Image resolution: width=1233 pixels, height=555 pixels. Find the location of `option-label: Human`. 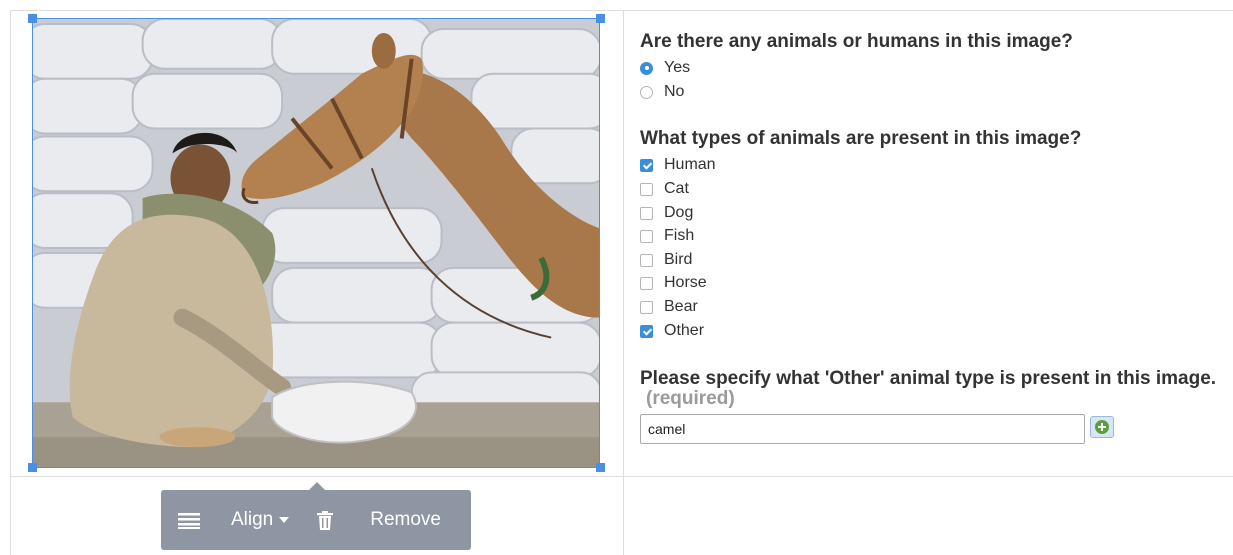

option-label: Human is located at coordinates (690, 164).